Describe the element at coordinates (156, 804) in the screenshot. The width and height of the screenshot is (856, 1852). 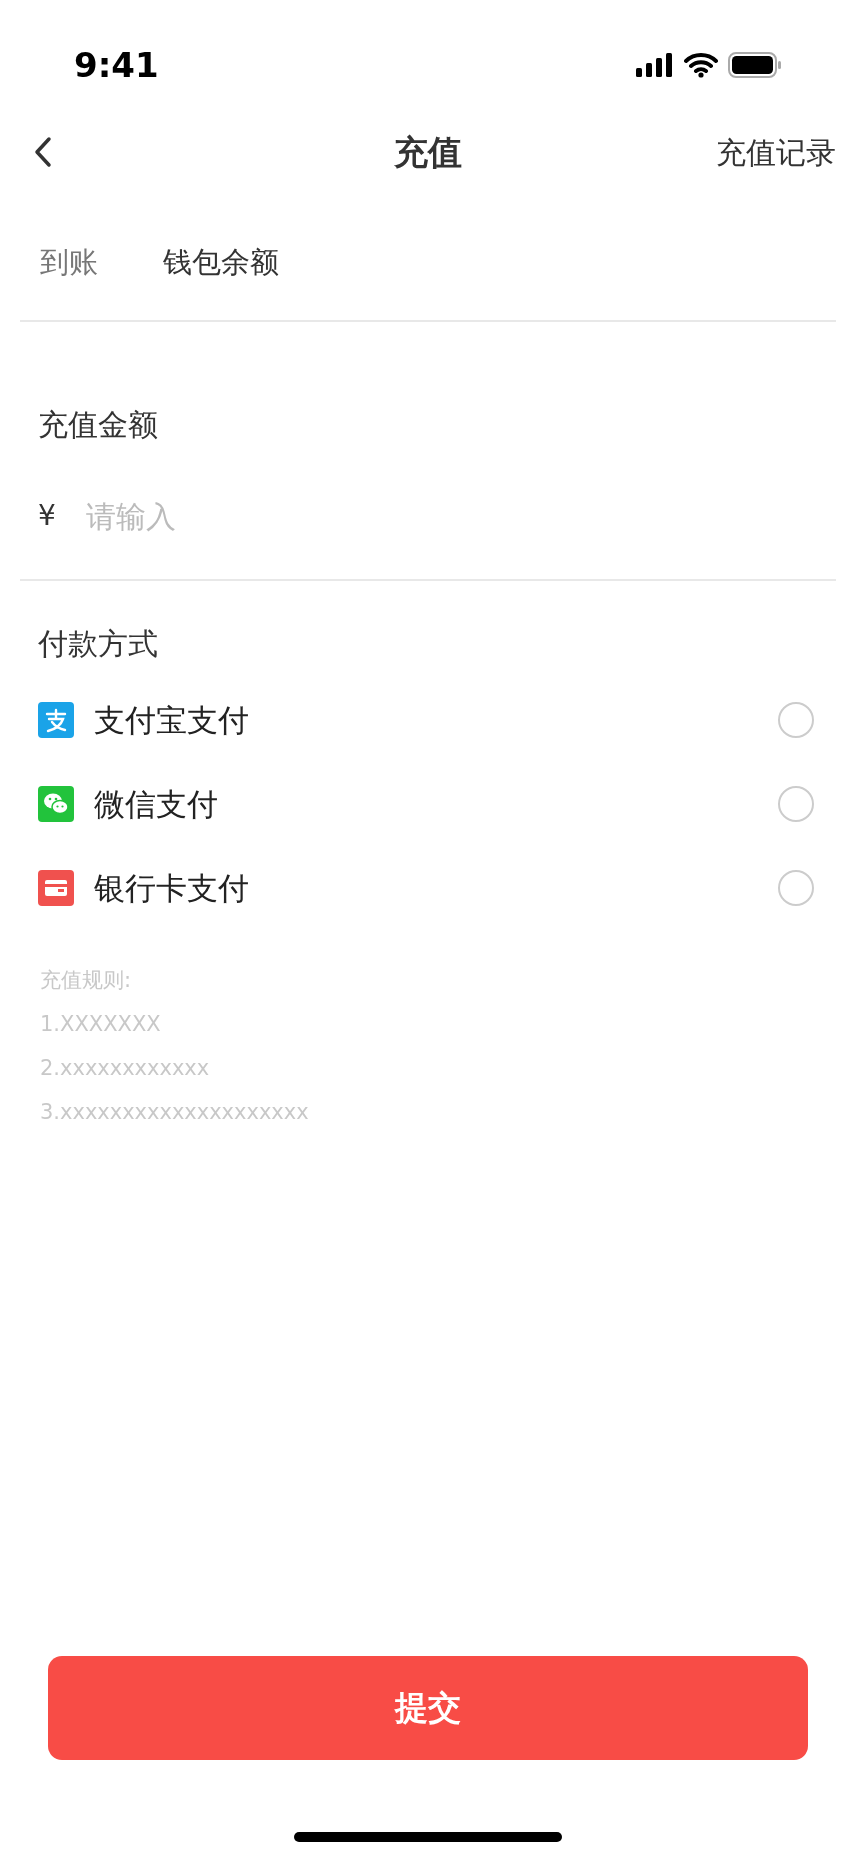
I see `payment-method-label: 微信支付` at that location.